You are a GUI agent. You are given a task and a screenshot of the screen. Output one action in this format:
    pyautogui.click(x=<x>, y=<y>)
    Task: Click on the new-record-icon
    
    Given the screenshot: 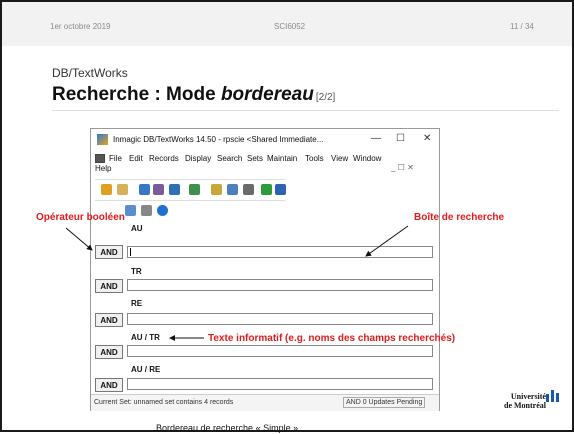 What is the action you would take?
    pyautogui.click(x=106, y=189)
    